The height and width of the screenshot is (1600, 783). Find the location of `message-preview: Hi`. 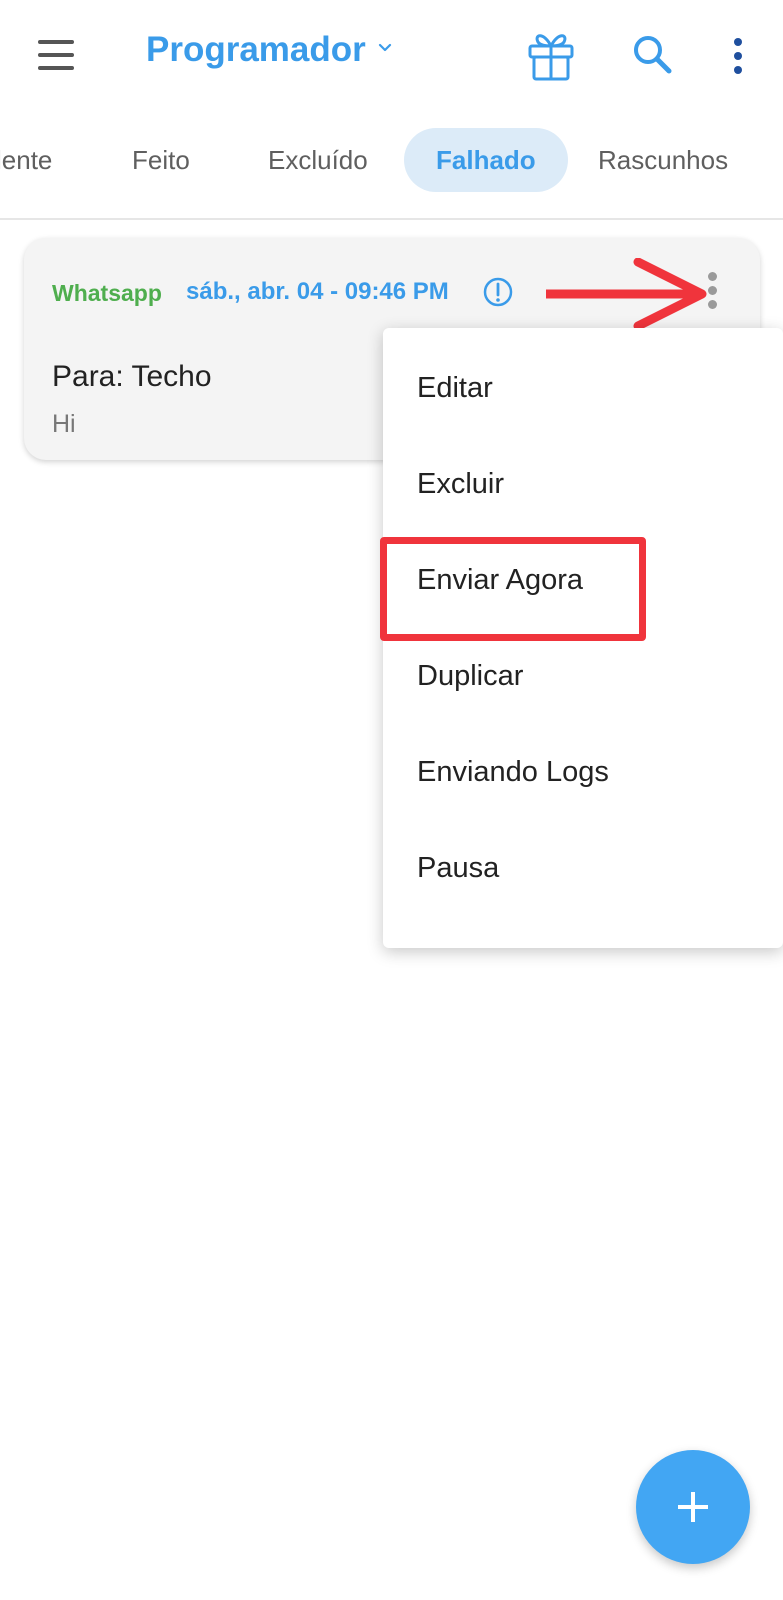

message-preview: Hi is located at coordinates (64, 424).